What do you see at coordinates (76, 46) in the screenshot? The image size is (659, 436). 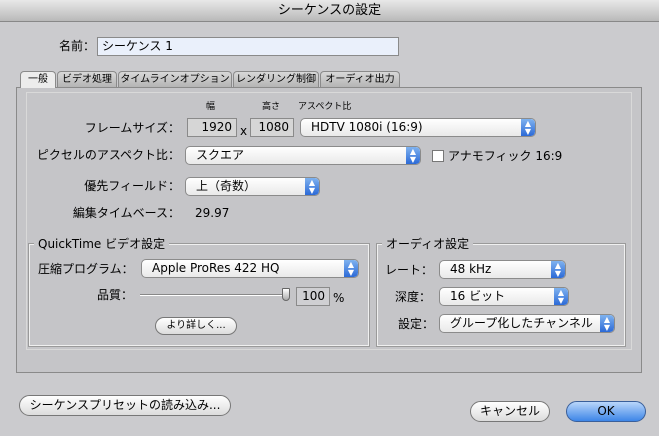 I see `name-label: 名前：` at bounding box center [76, 46].